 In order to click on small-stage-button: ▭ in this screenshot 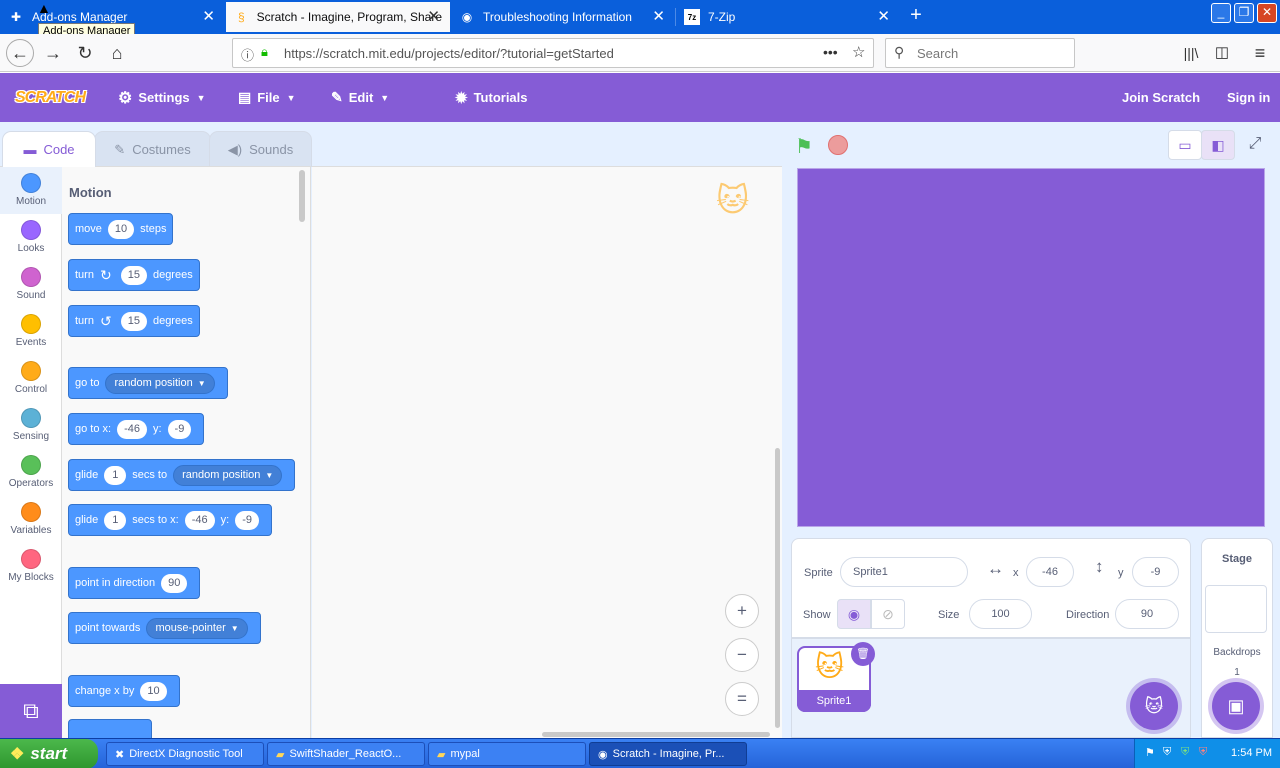, I will do `click(1185, 145)`.